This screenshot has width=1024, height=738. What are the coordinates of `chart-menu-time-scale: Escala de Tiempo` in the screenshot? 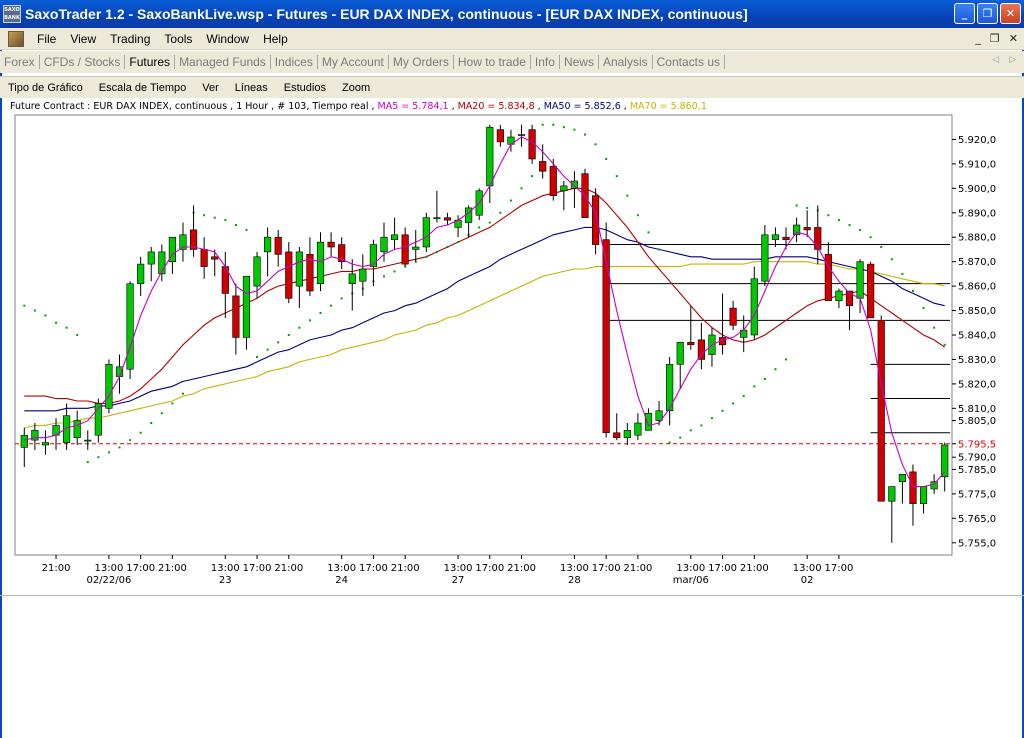 It's located at (142, 88).